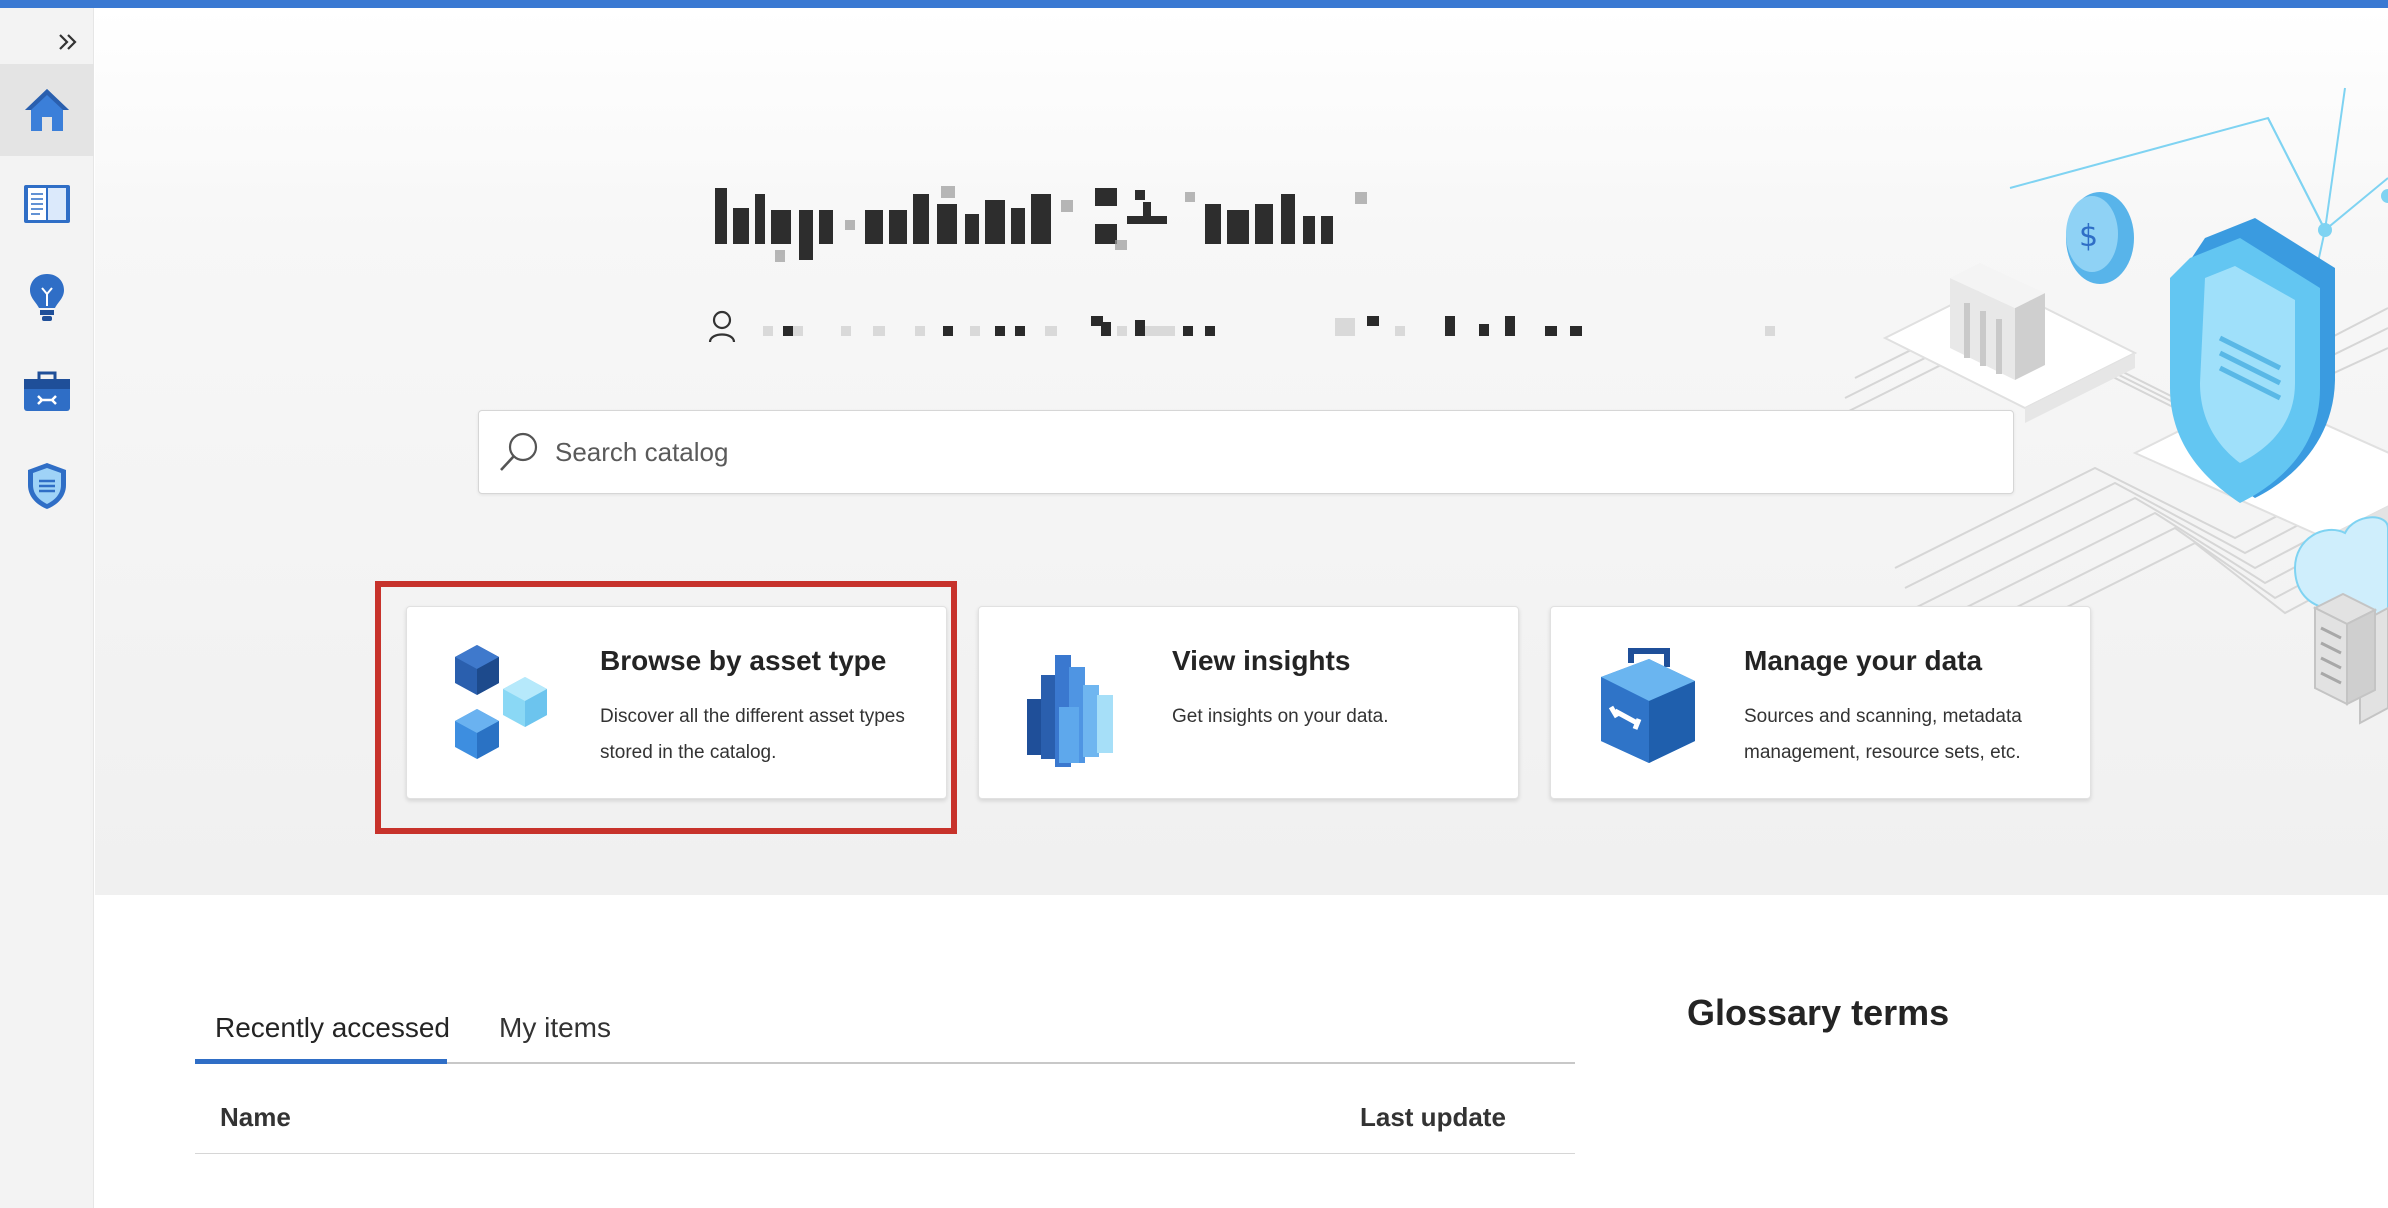  I want to click on column-last-update-header: Last update, so click(1433, 1117).